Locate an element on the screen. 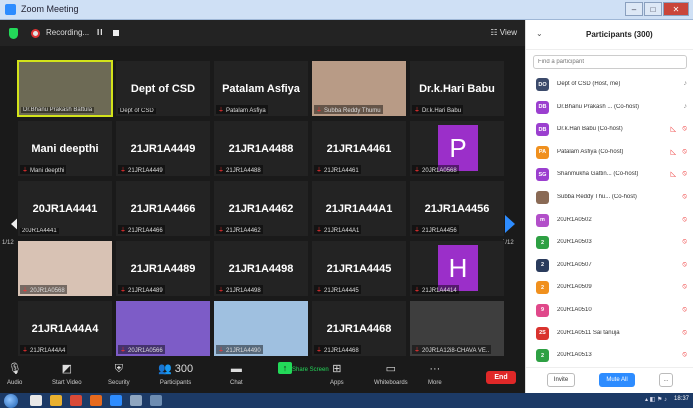 The image size is (693, 408). mute-all-button: Mute All is located at coordinates (617, 380).